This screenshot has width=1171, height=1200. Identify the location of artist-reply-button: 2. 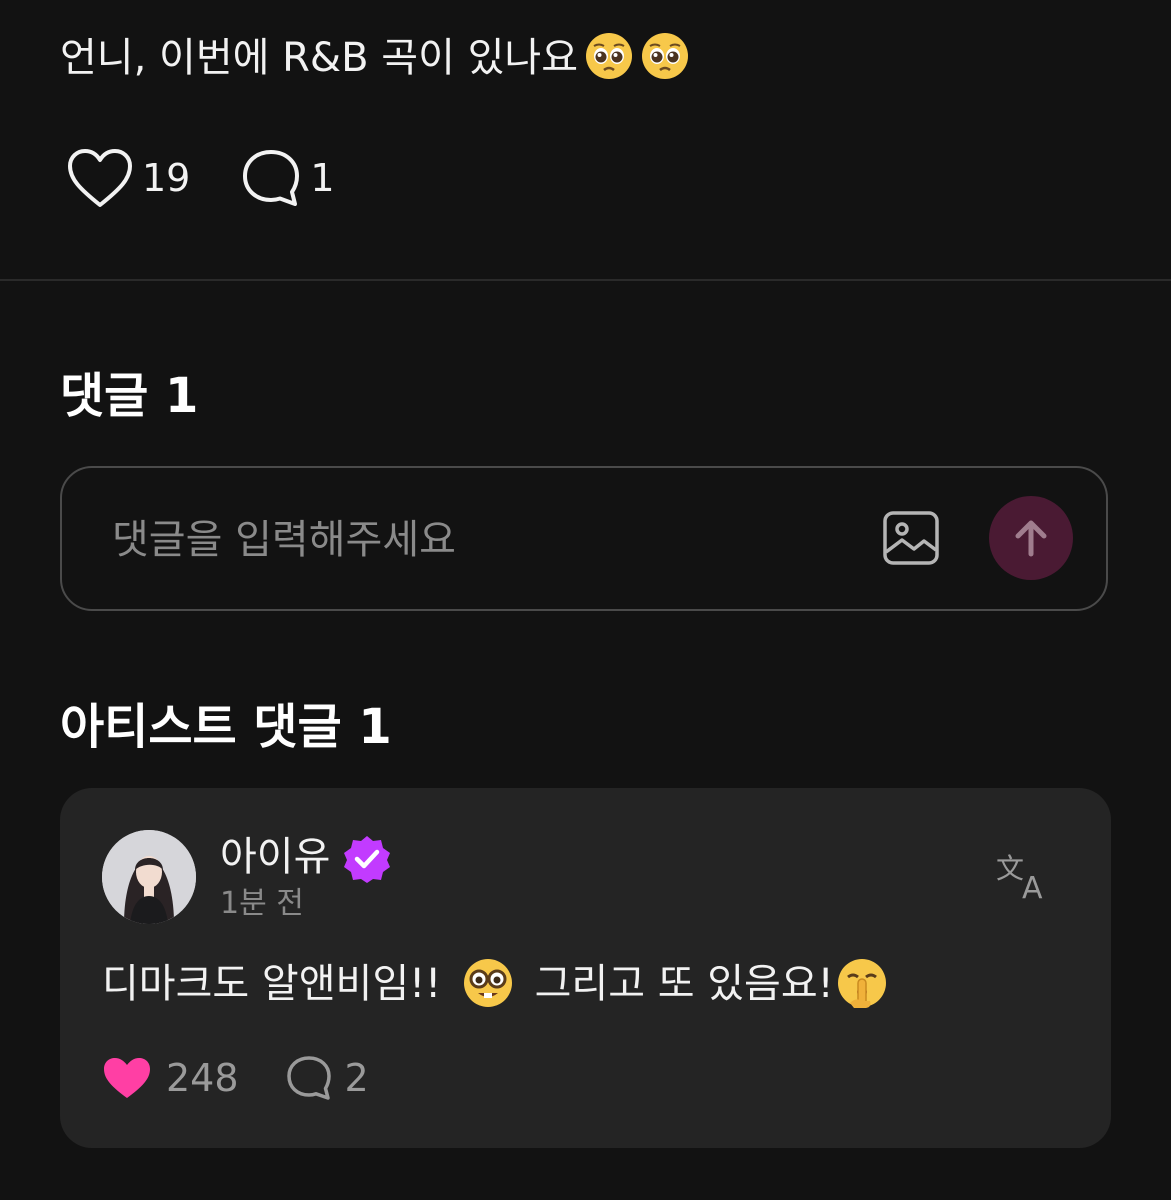
(327, 1078).